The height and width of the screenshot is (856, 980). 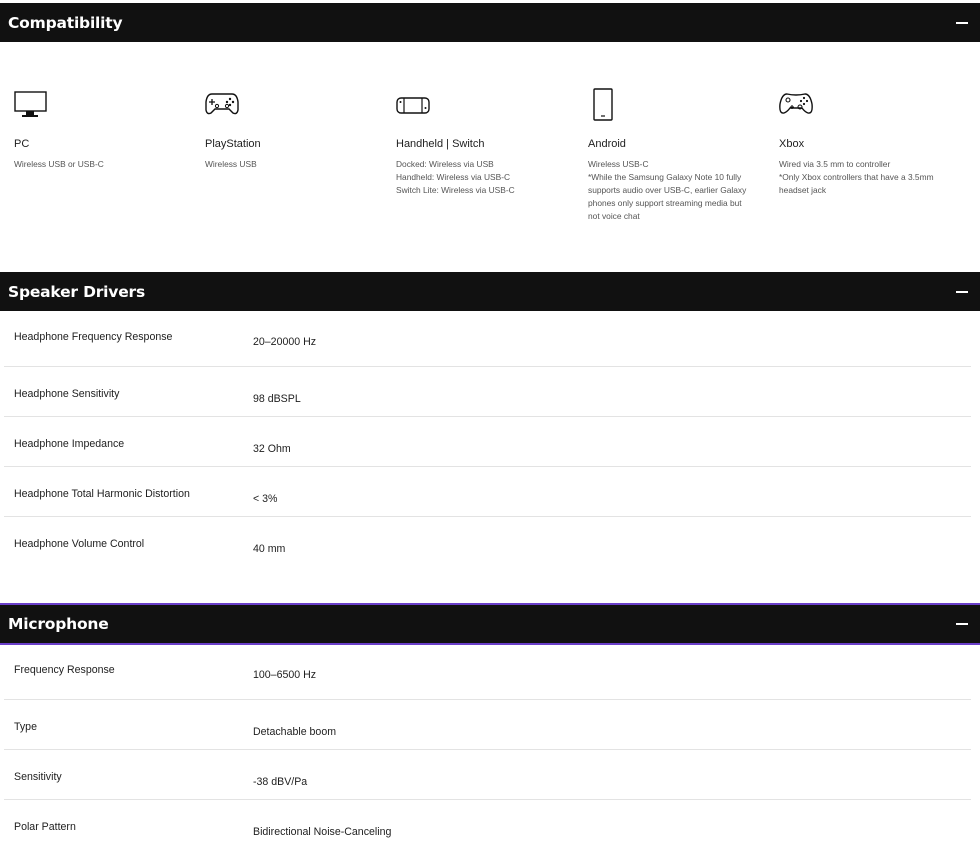 What do you see at coordinates (93, 337) in the screenshot?
I see `spec-label: Headphone Frequency Response` at bounding box center [93, 337].